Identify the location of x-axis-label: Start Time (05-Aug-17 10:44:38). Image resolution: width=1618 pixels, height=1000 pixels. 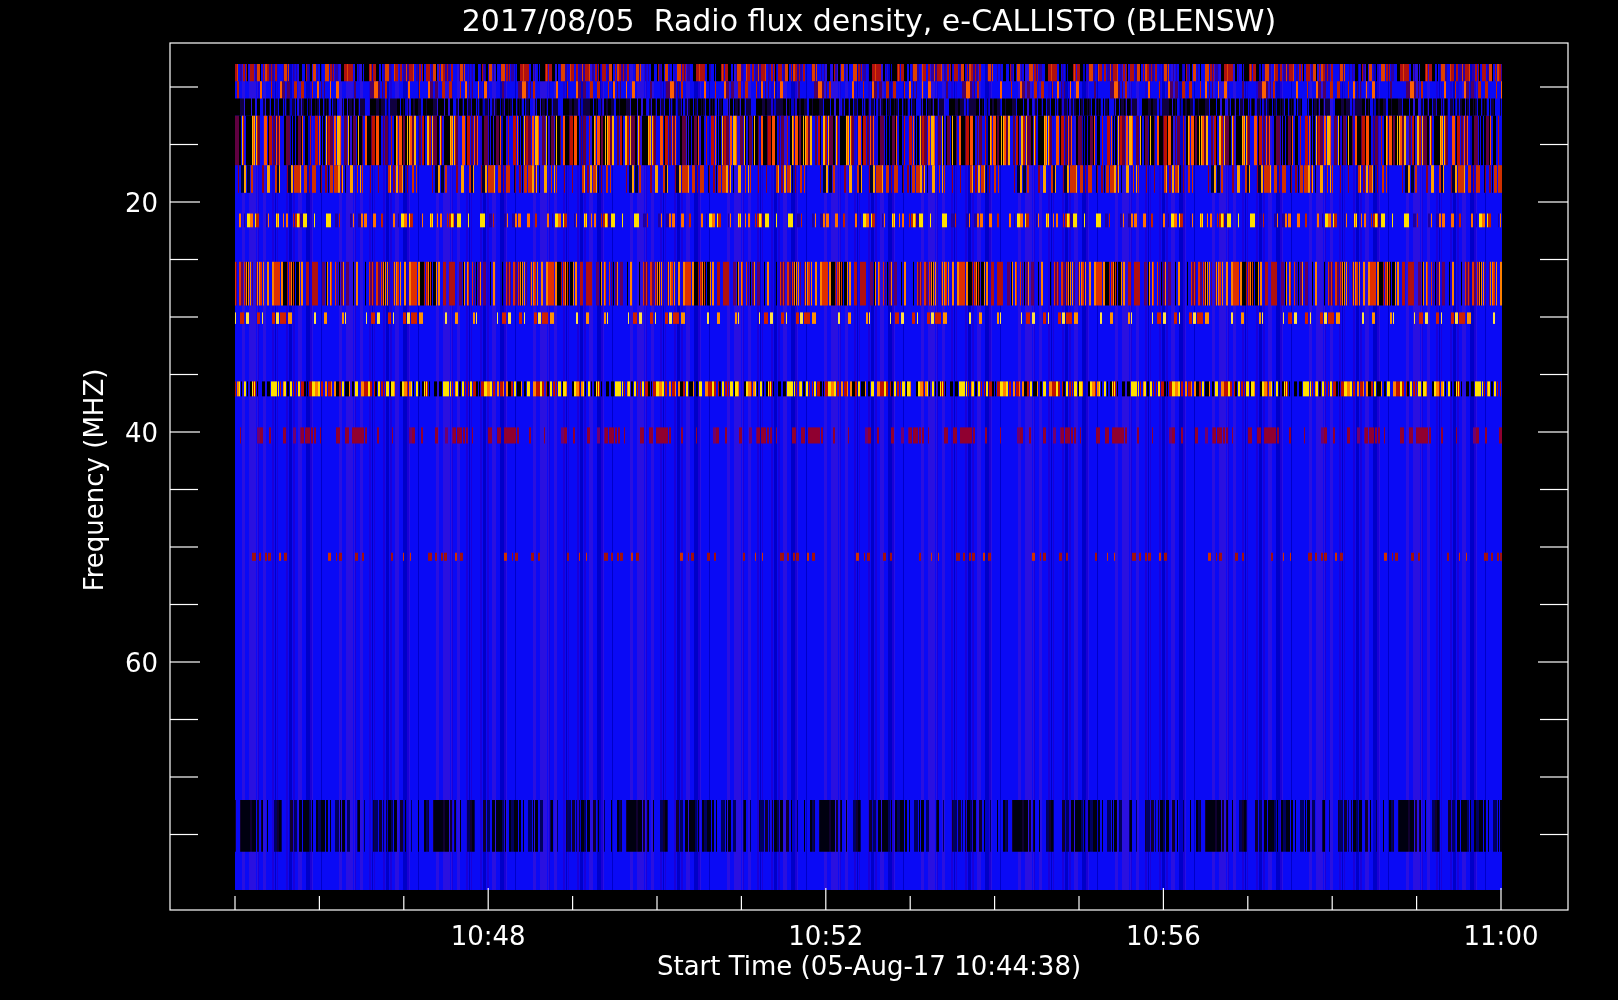
(869, 966).